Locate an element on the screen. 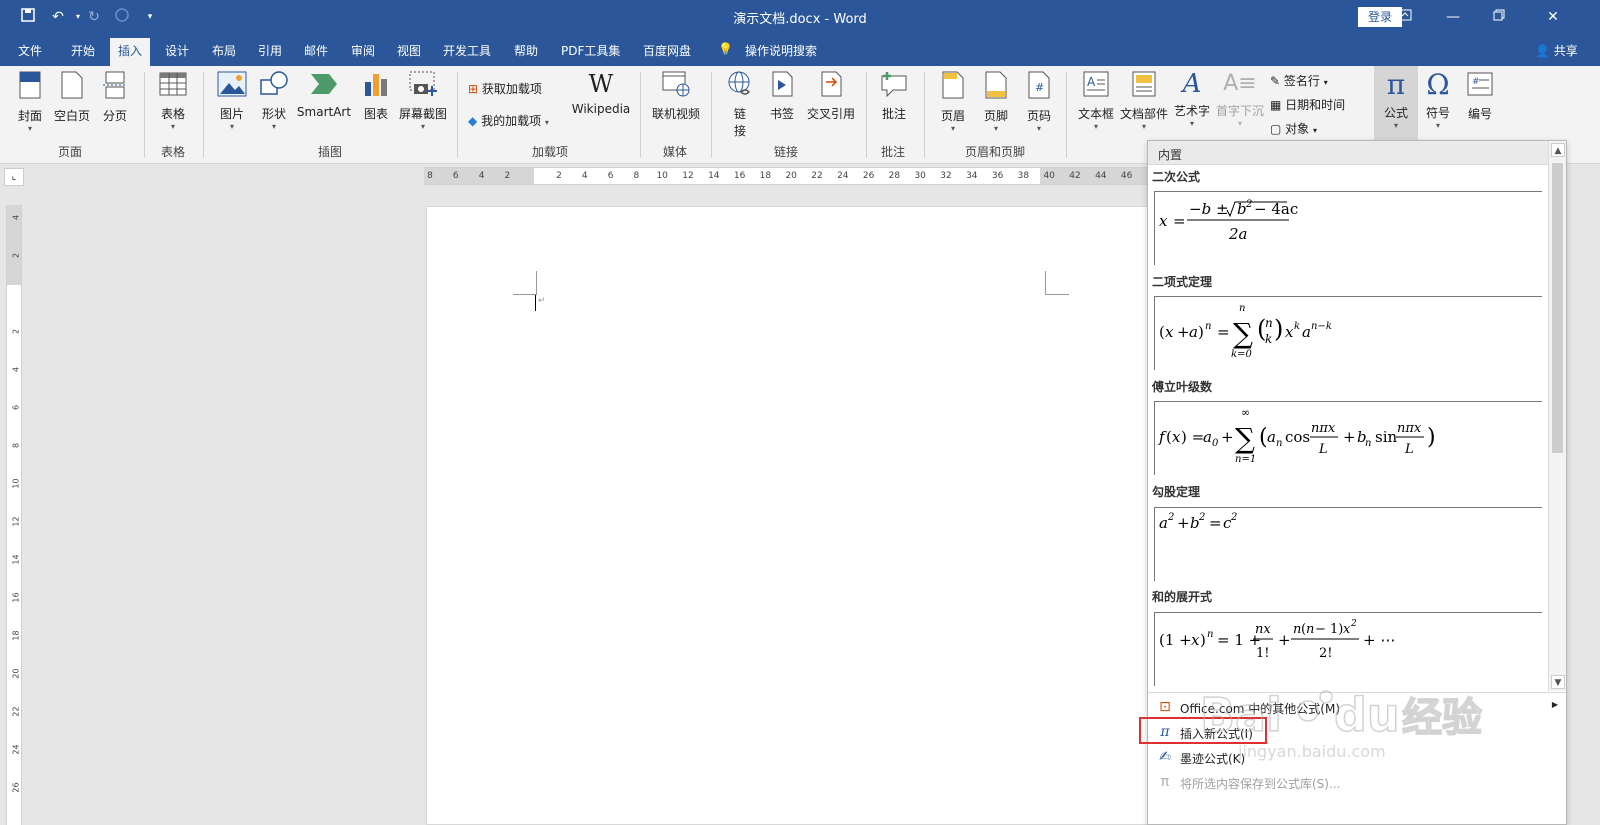  tab-selector: ⌞ is located at coordinates (14, 177).